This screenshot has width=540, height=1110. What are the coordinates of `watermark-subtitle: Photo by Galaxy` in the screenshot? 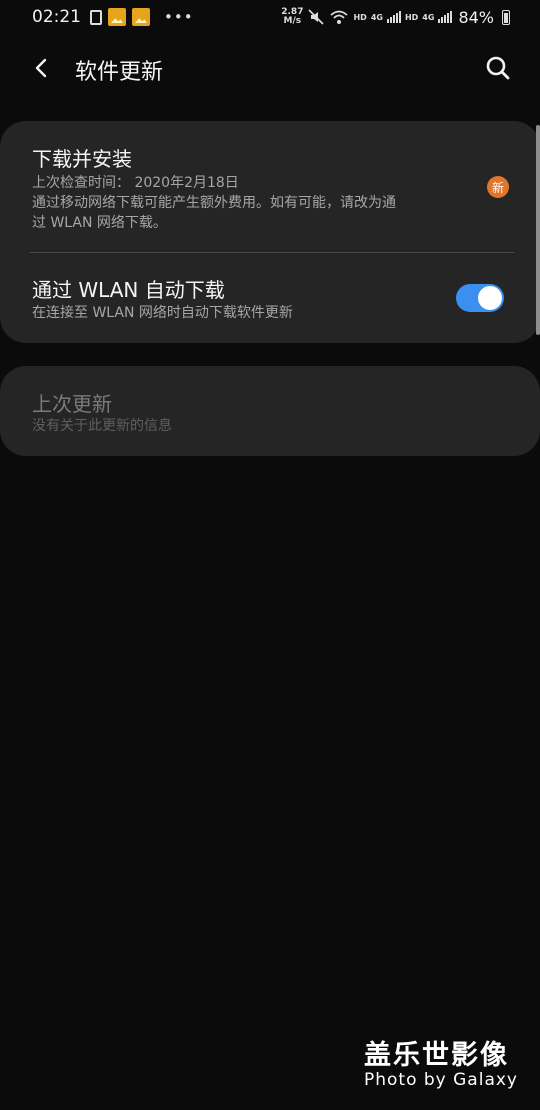 It's located at (440, 1080).